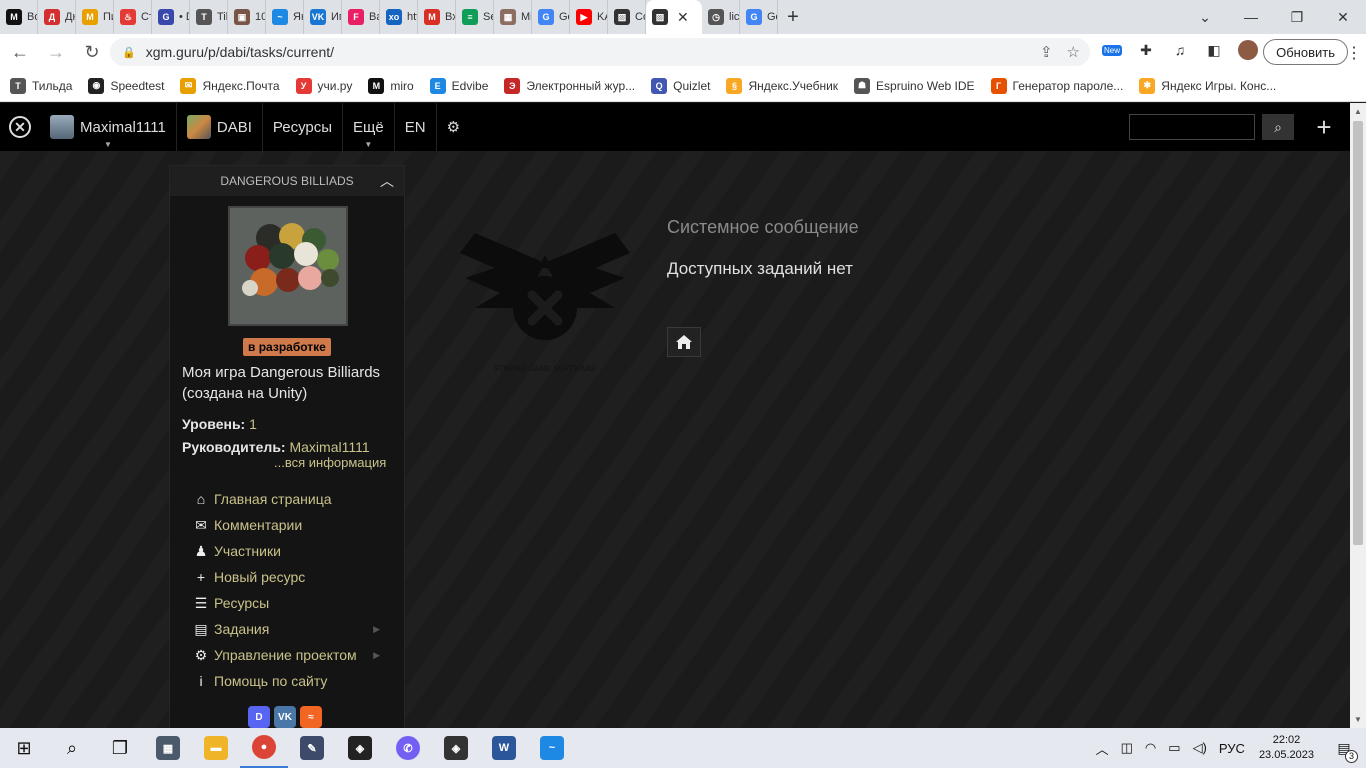  Describe the element at coordinates (120, 748) in the screenshot. I see `task-view-icon: ❐` at that location.